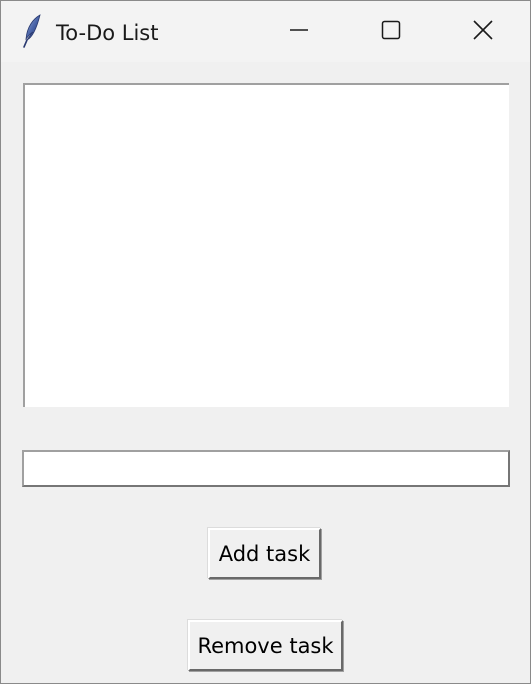  I want to click on maximize-button, so click(391, 31).